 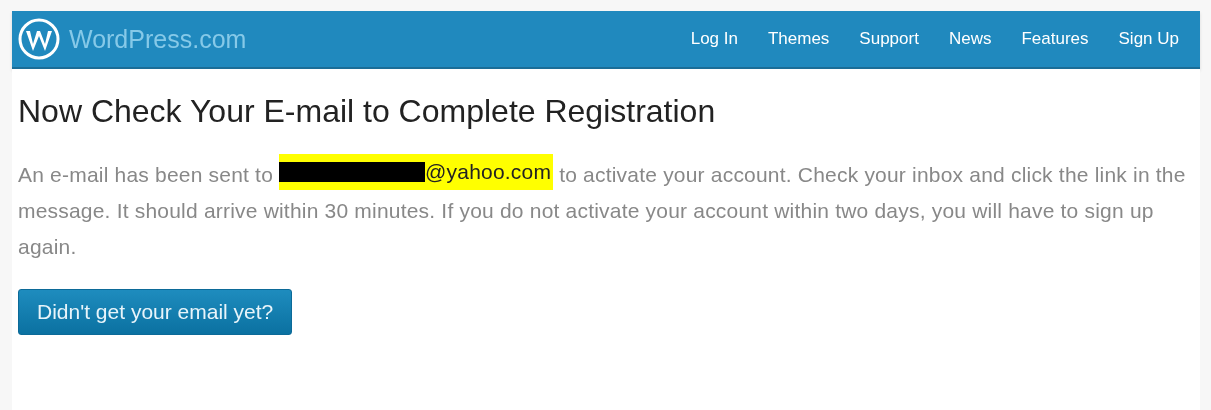 I want to click on nav-link: Themes, so click(x=798, y=39).